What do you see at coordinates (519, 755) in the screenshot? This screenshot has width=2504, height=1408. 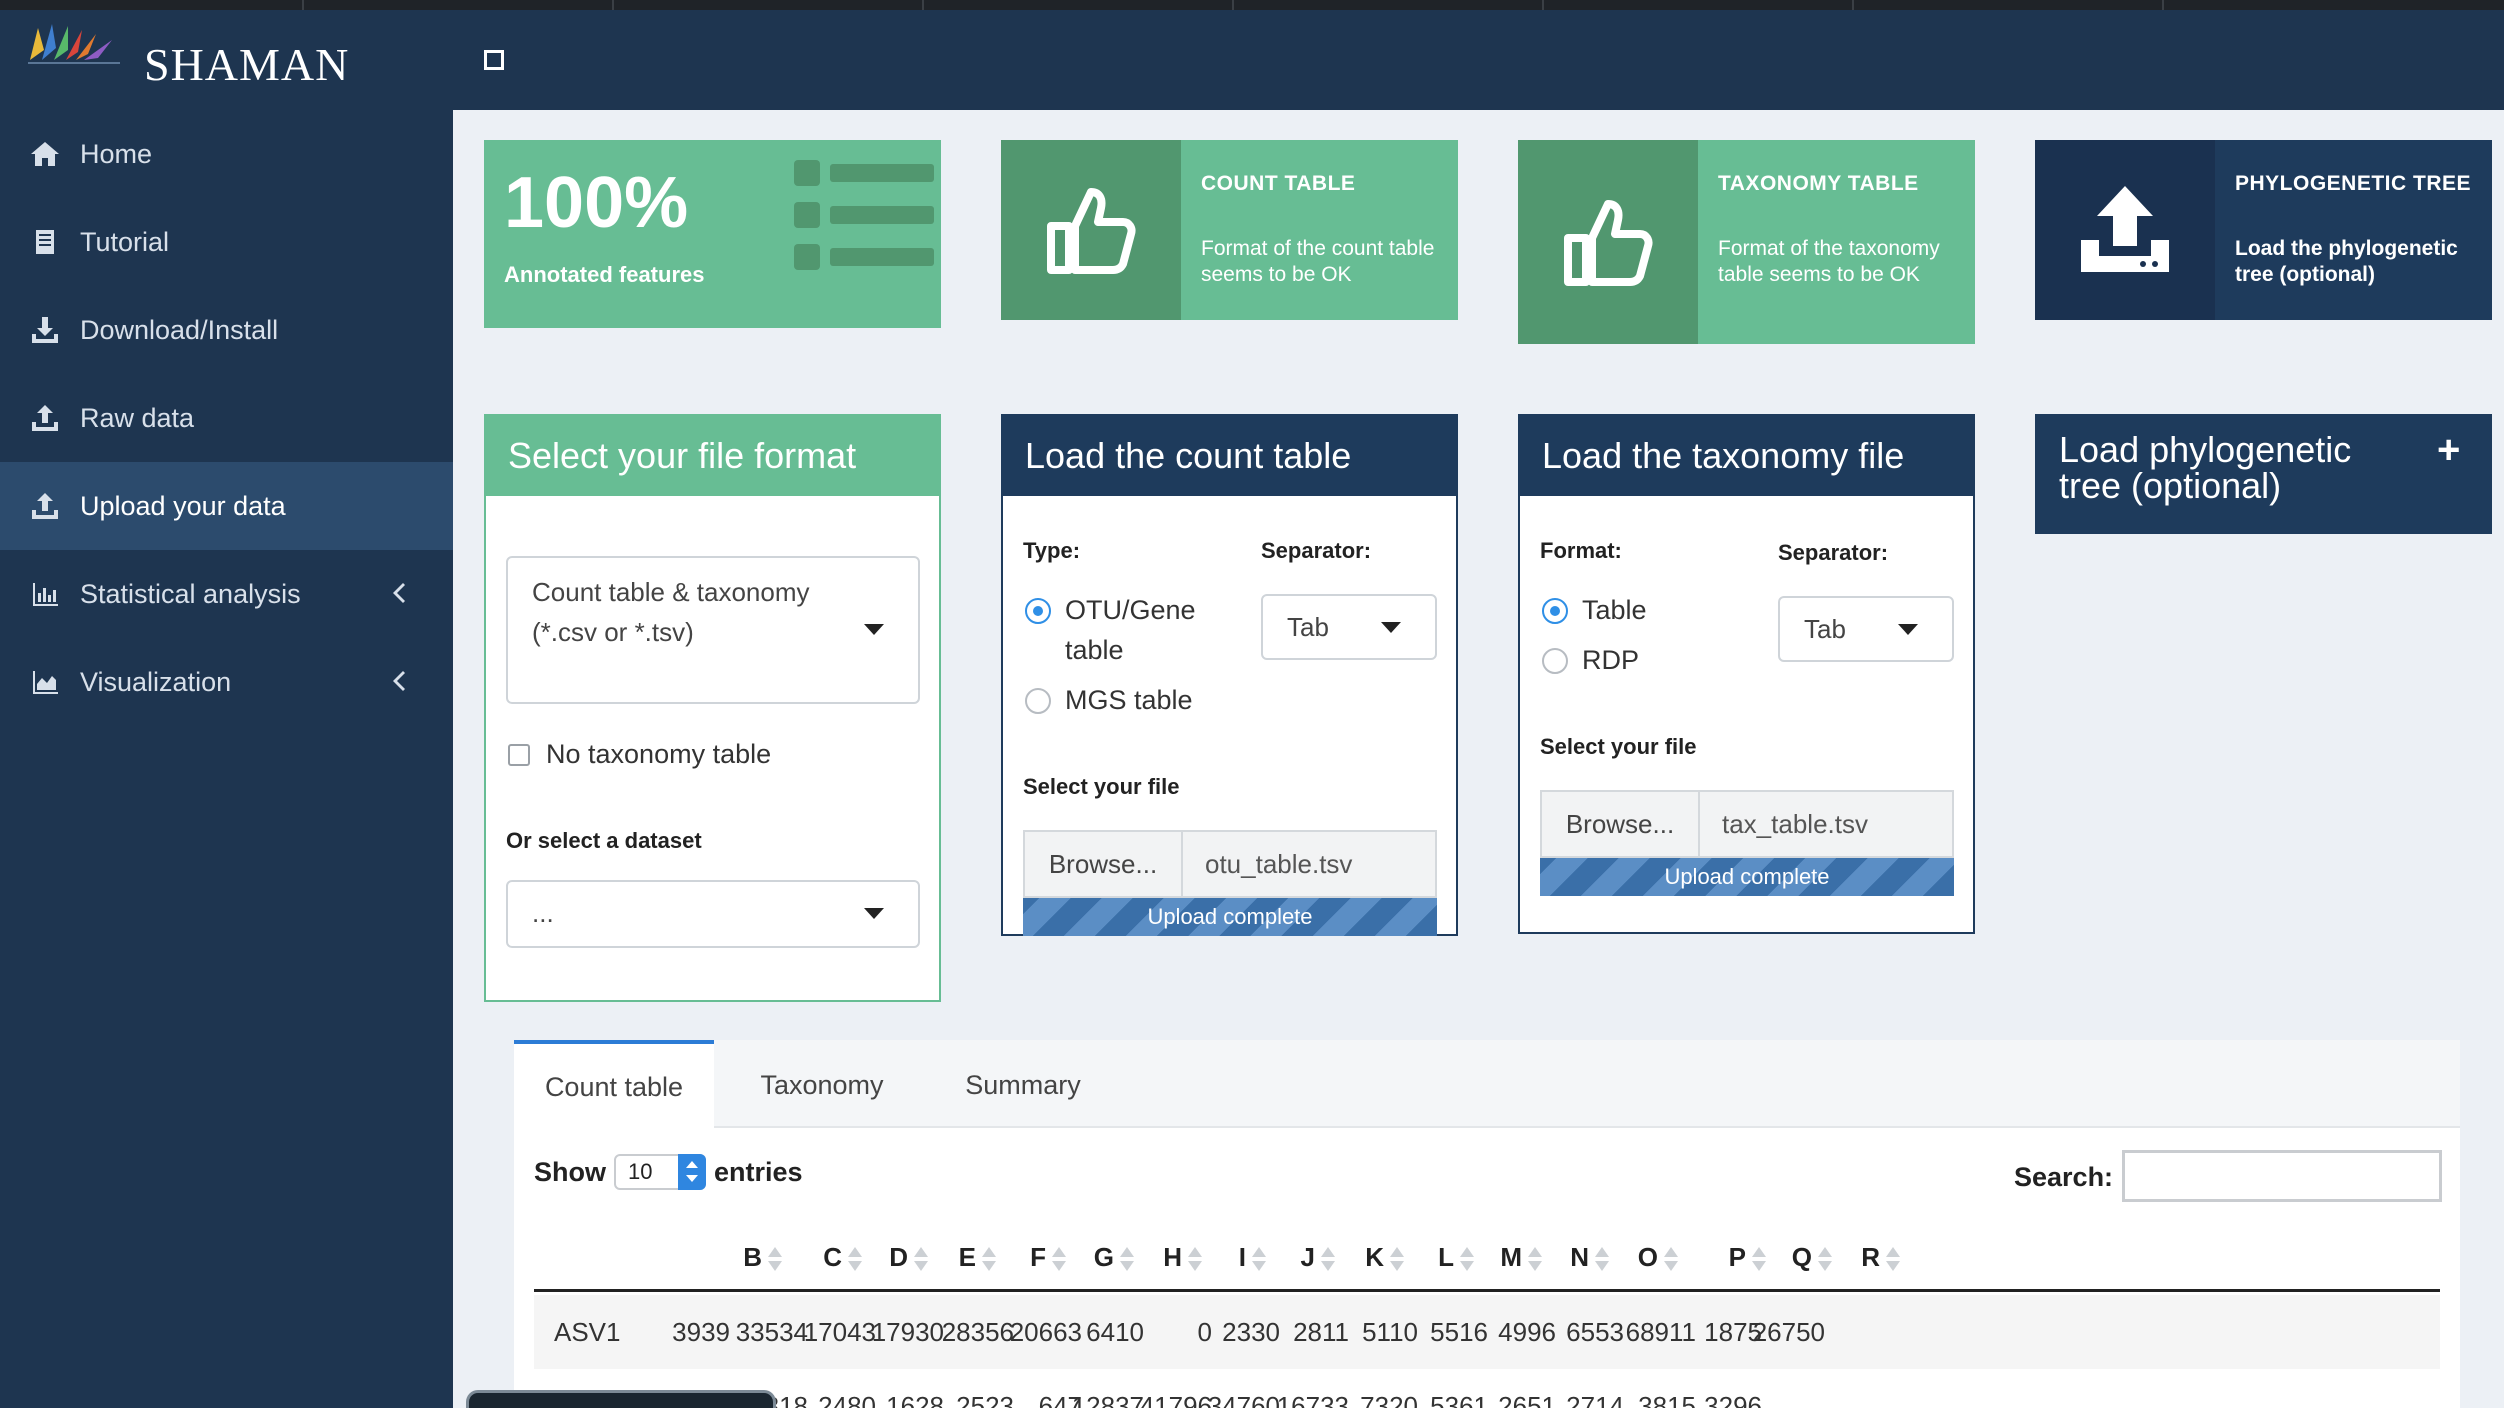 I see `no-taxonomy-checkbox` at bounding box center [519, 755].